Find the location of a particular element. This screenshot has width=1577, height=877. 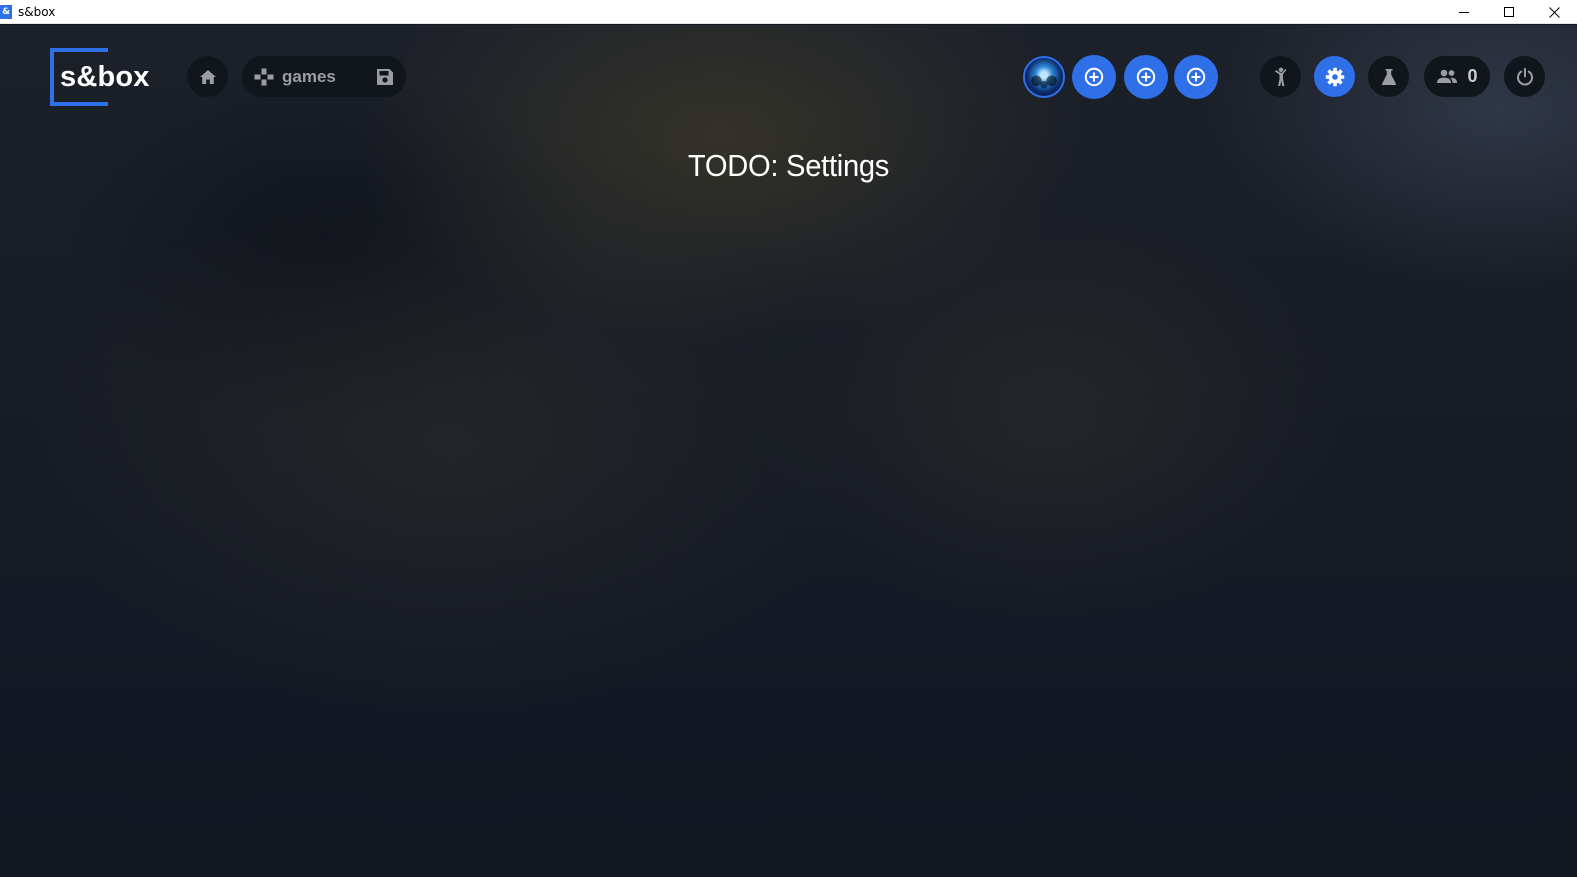

lab-button is located at coordinates (1388, 76).